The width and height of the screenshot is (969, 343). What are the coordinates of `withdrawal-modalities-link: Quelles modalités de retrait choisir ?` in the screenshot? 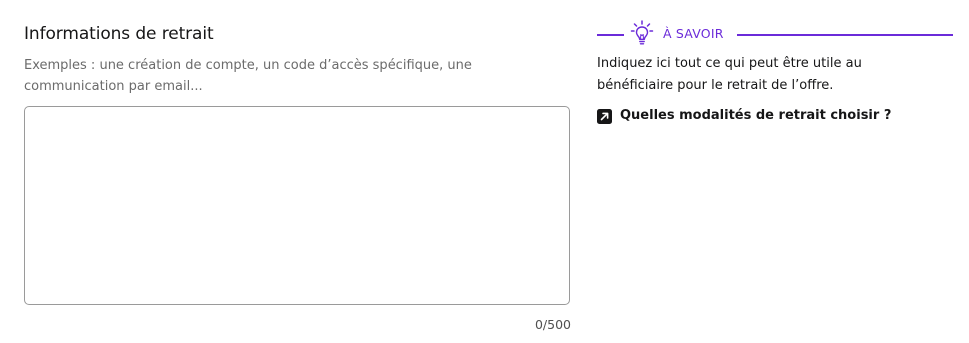 It's located at (744, 116).